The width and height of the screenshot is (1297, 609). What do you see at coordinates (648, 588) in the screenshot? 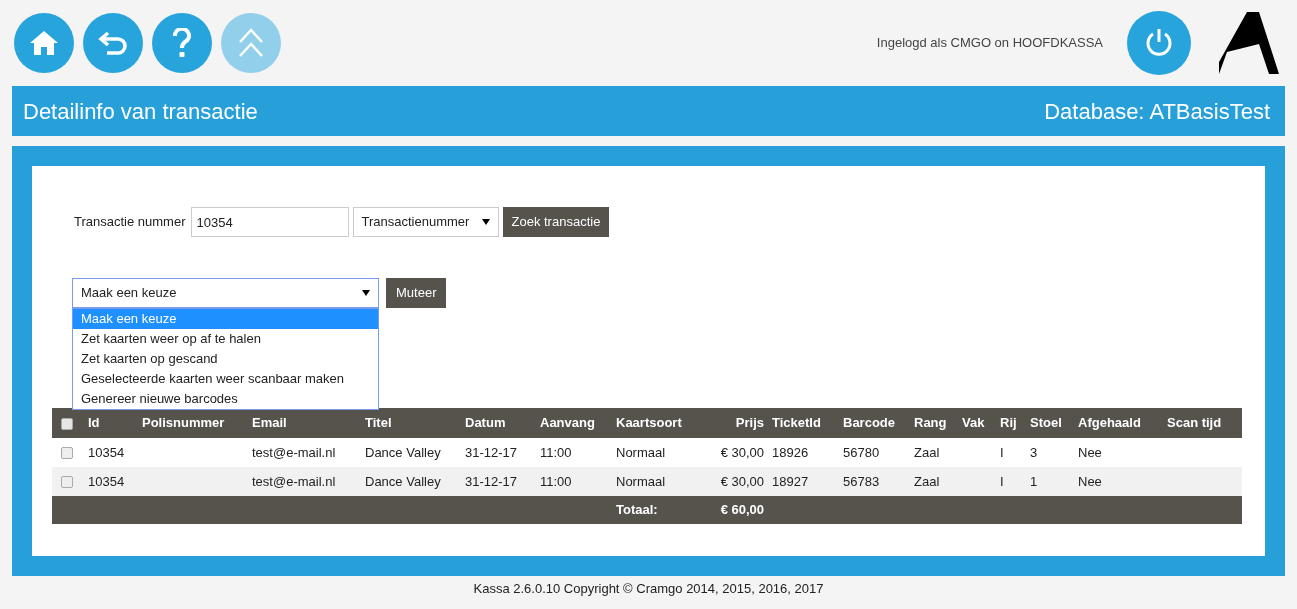
I see `footer-copyright: Kassa 2.6.0.10 Copyright © Cramgo 2014, 2015, 2016, 2017` at bounding box center [648, 588].